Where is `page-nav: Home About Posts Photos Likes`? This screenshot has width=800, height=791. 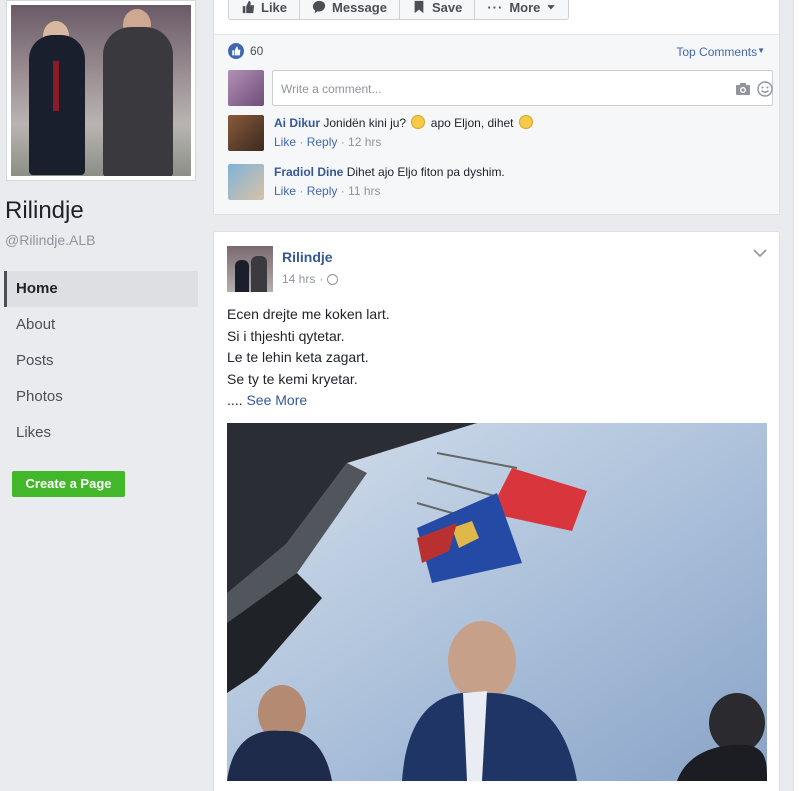 page-nav: Home About Posts Photos Likes is located at coordinates (101, 361).